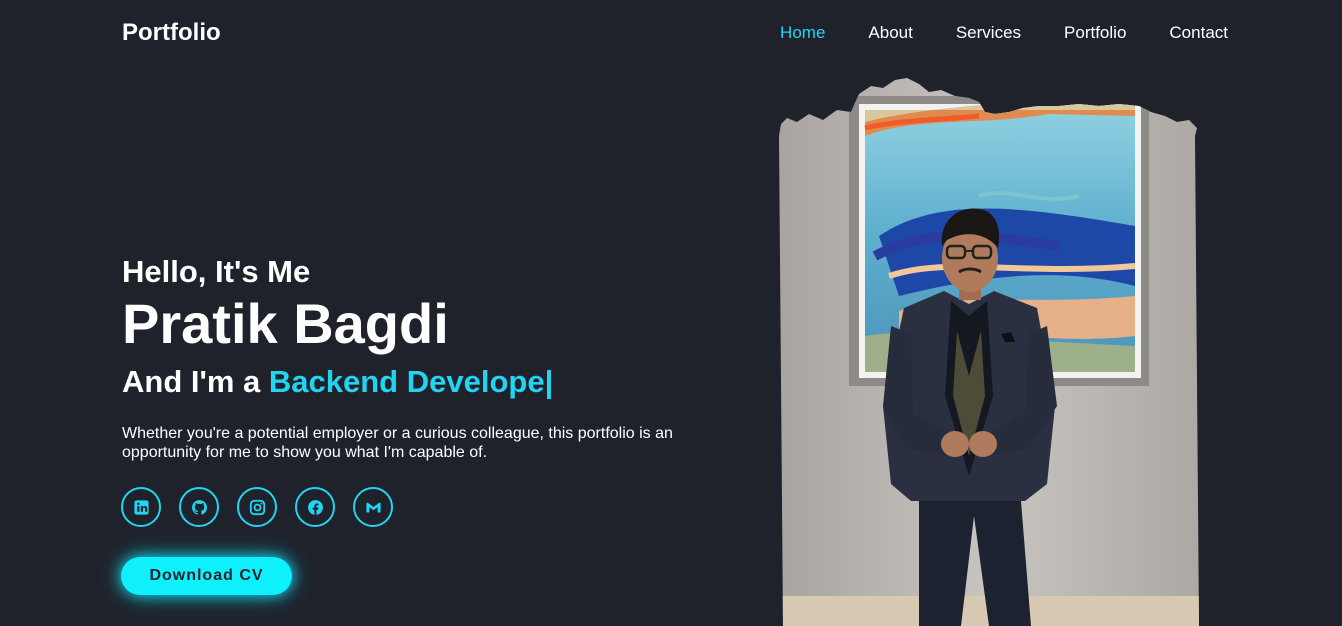 This screenshot has width=1342, height=626. I want to click on instagram-icon, so click(257, 507).